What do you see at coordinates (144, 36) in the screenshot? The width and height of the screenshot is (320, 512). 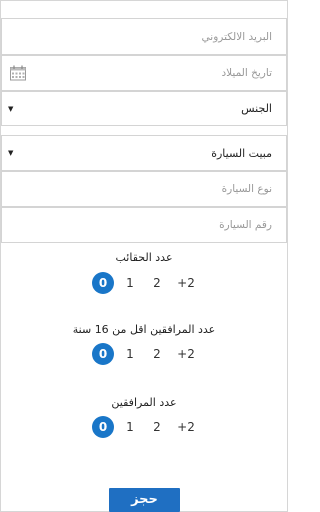 I see `email-field: البريد الالكتروني` at bounding box center [144, 36].